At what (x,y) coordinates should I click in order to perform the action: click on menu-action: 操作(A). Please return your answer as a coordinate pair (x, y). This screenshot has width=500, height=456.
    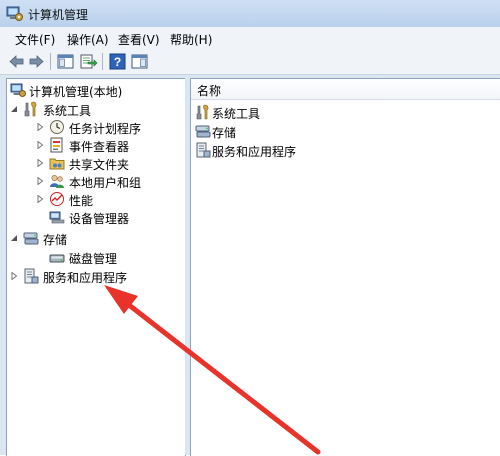
    Looking at the image, I should click on (88, 39).